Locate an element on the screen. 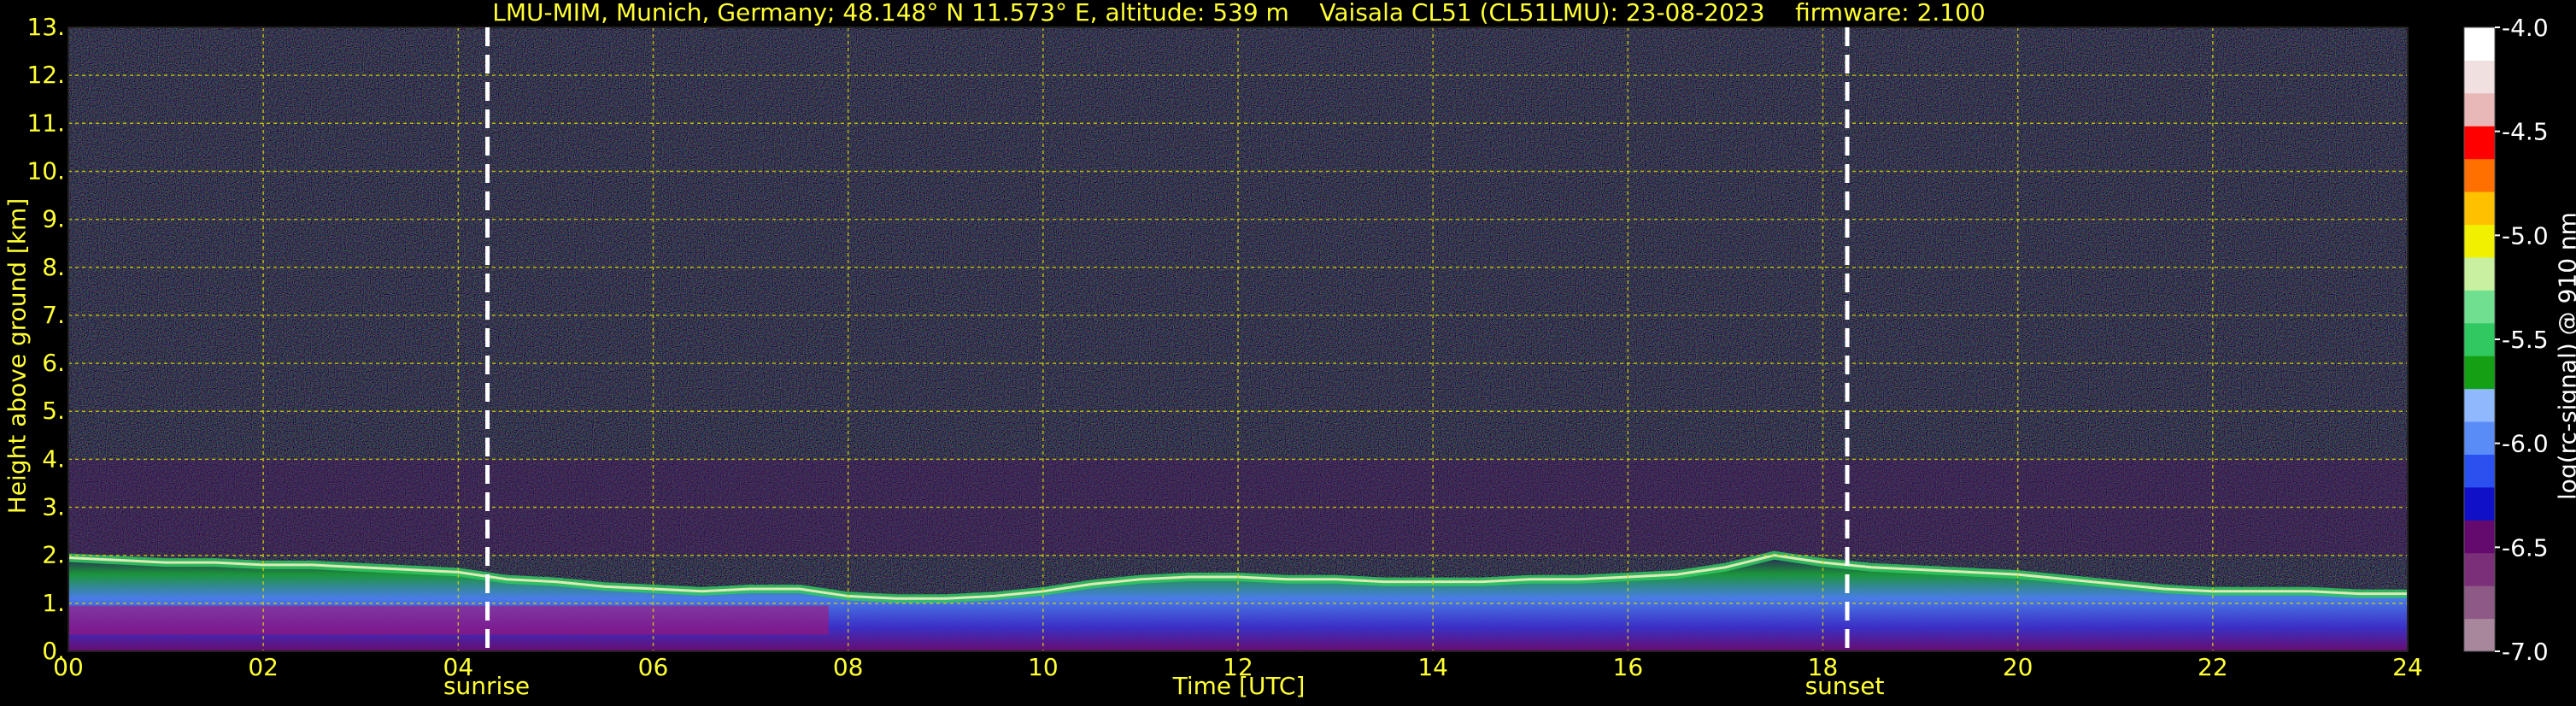 This screenshot has width=2576, height=706. x-tick-label: 06 is located at coordinates (653, 667).